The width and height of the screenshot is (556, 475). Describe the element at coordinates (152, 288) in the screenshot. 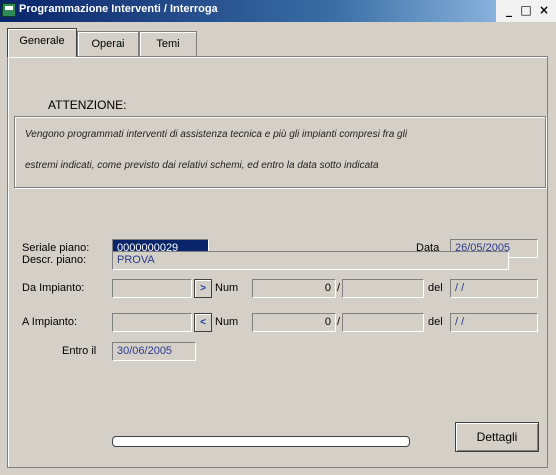

I see `da-impianto-field` at that location.